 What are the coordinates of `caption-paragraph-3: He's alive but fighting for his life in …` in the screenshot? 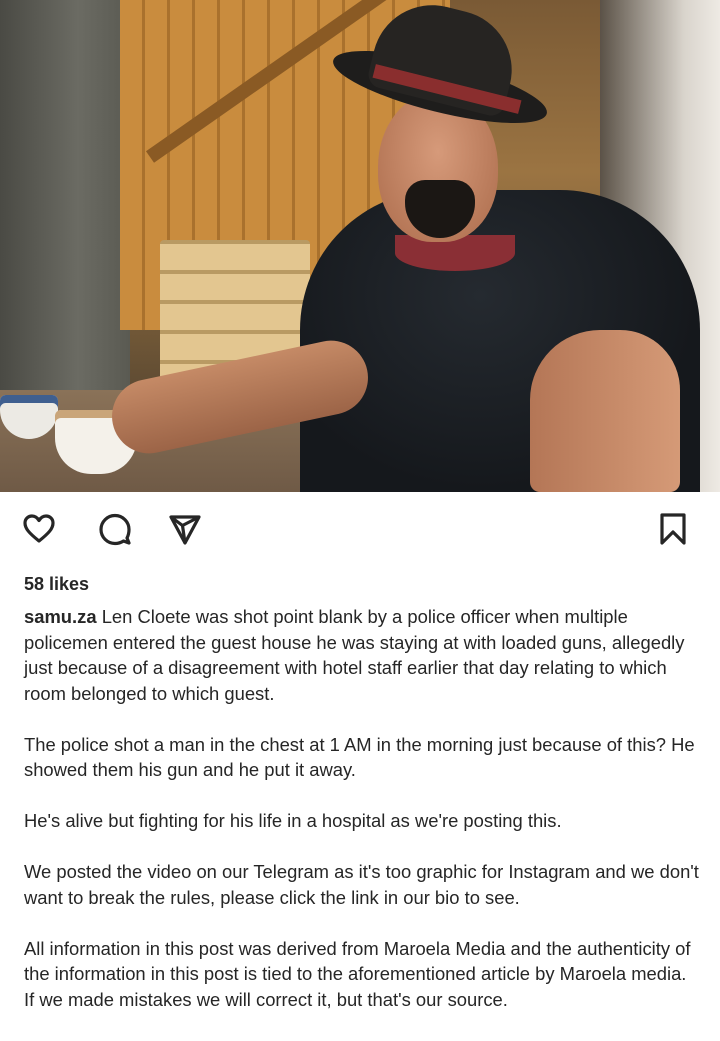 It's located at (293, 820).